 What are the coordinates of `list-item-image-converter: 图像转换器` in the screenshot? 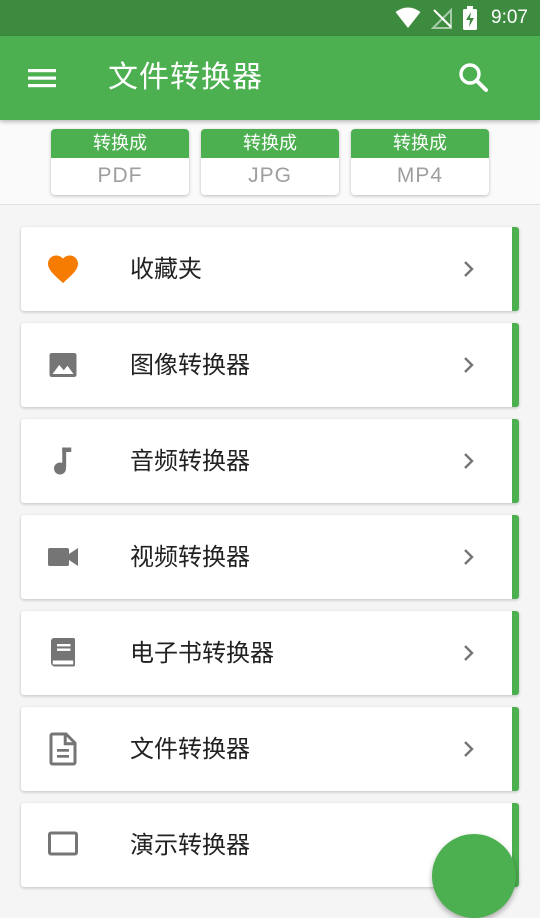 It's located at (270, 365).